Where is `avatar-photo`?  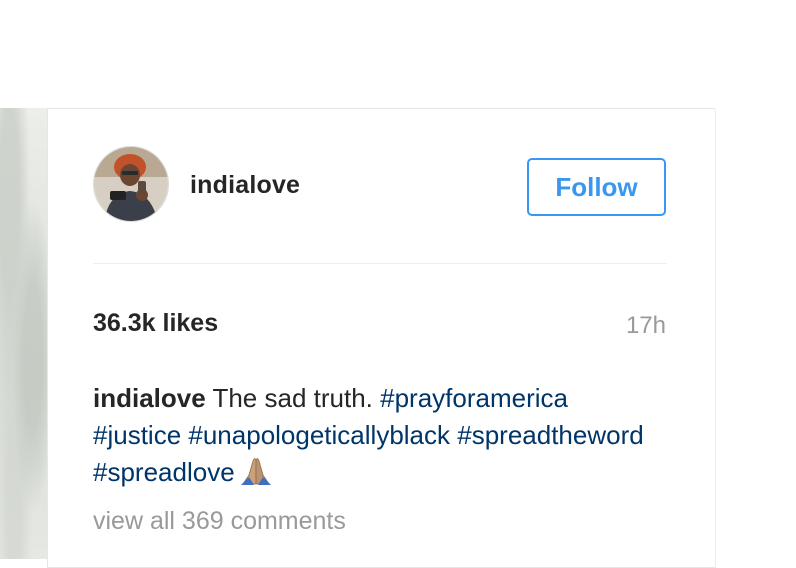 avatar-photo is located at coordinates (131, 184).